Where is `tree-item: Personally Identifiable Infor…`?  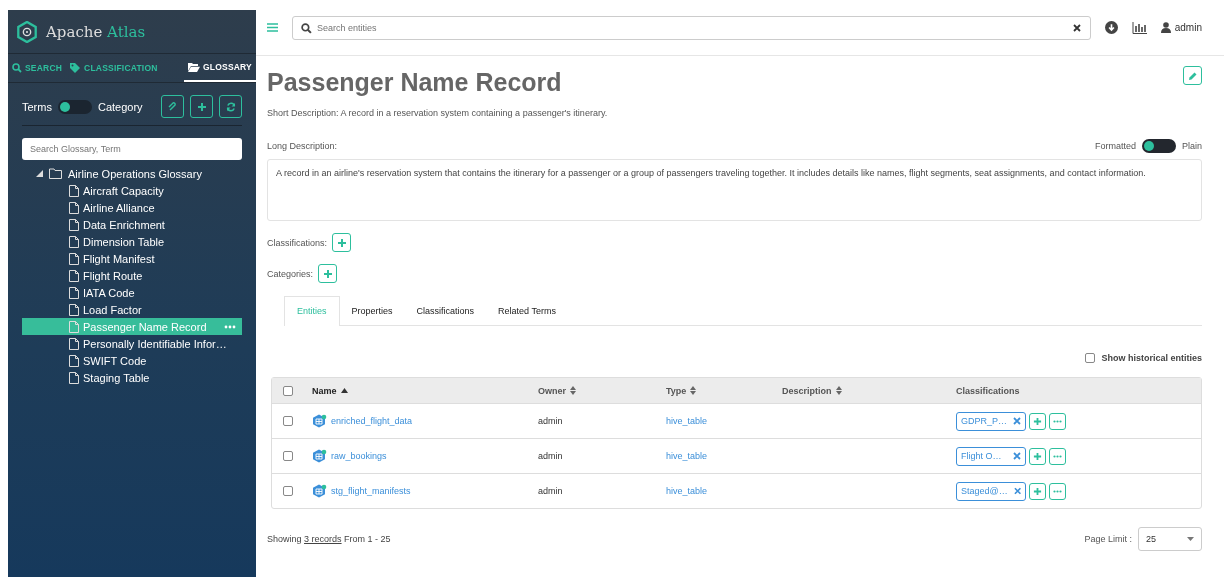
tree-item: Personally Identifiable Infor… is located at coordinates (132, 343).